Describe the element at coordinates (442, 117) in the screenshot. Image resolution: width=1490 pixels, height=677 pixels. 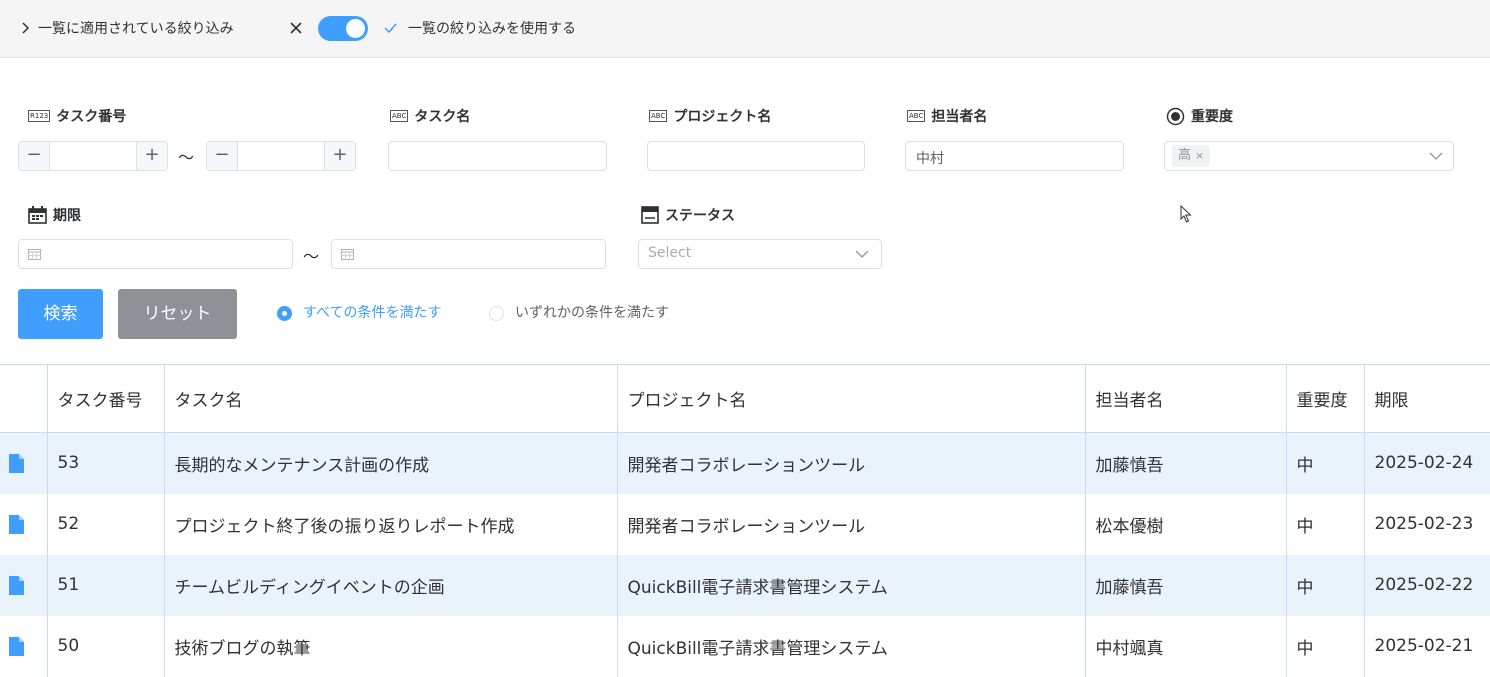
I see `task-name-label-text: タスク名` at that location.